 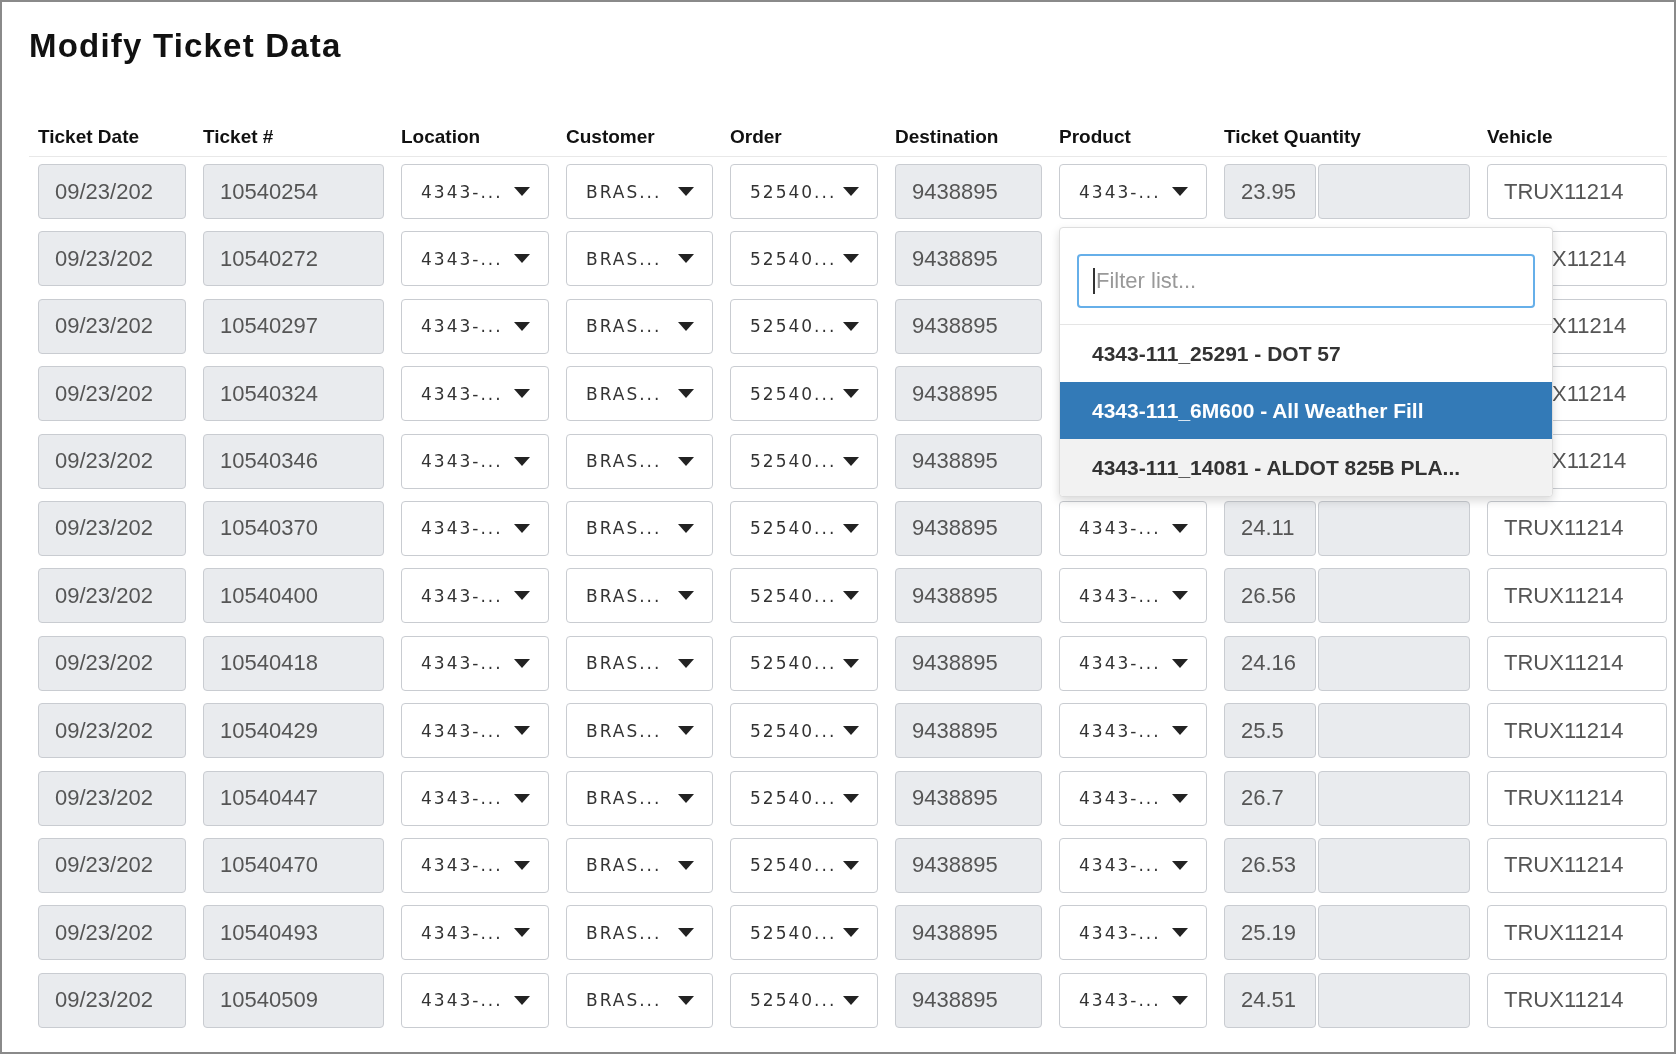 What do you see at coordinates (293, 798) in the screenshot?
I see `ticket-number-field: 10540447` at bounding box center [293, 798].